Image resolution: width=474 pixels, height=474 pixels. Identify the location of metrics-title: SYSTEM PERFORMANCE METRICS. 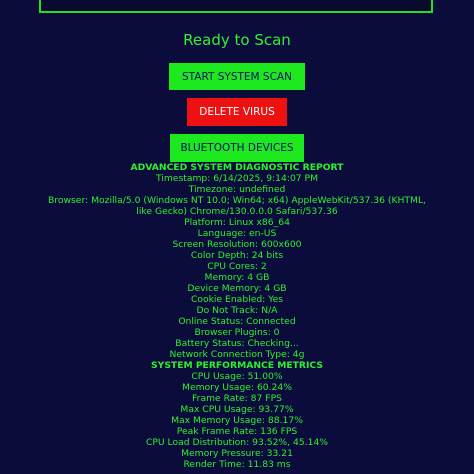
(237, 365).